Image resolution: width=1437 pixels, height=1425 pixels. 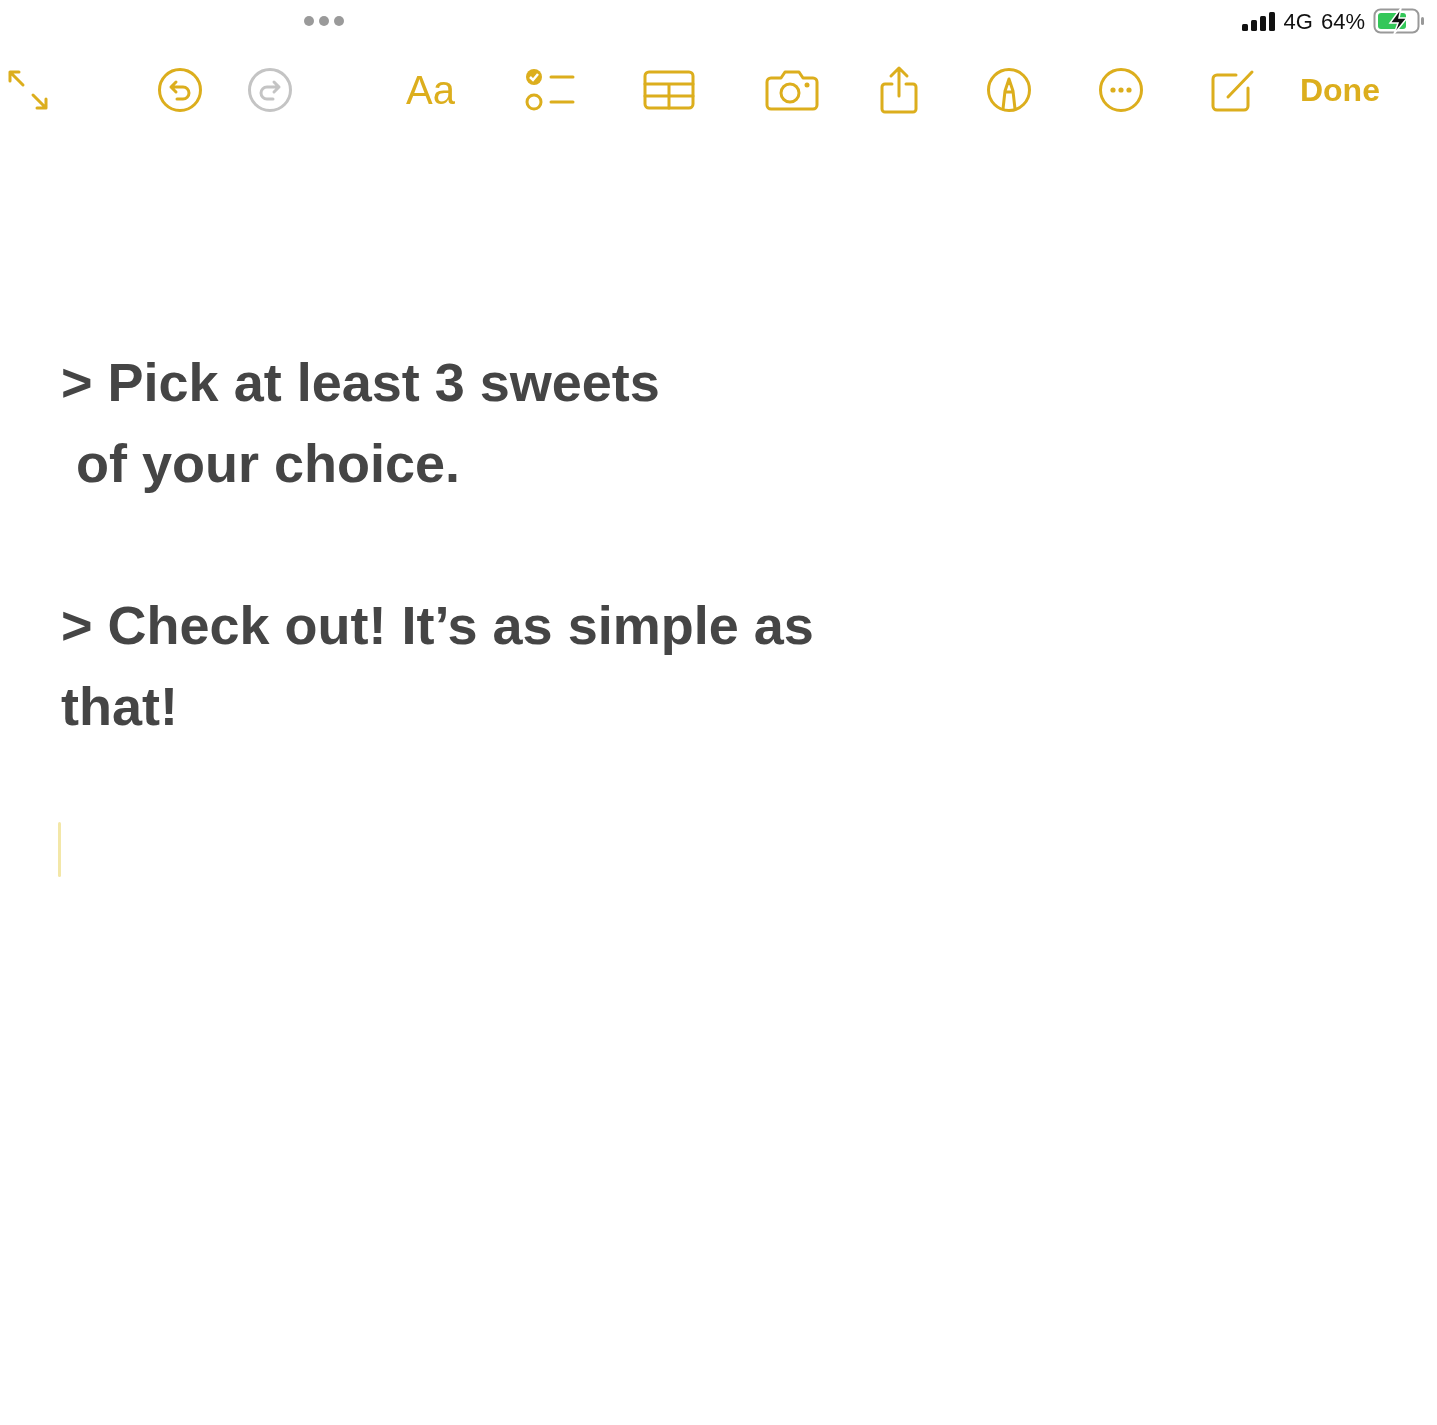 I want to click on share-button, so click(x=898, y=90).